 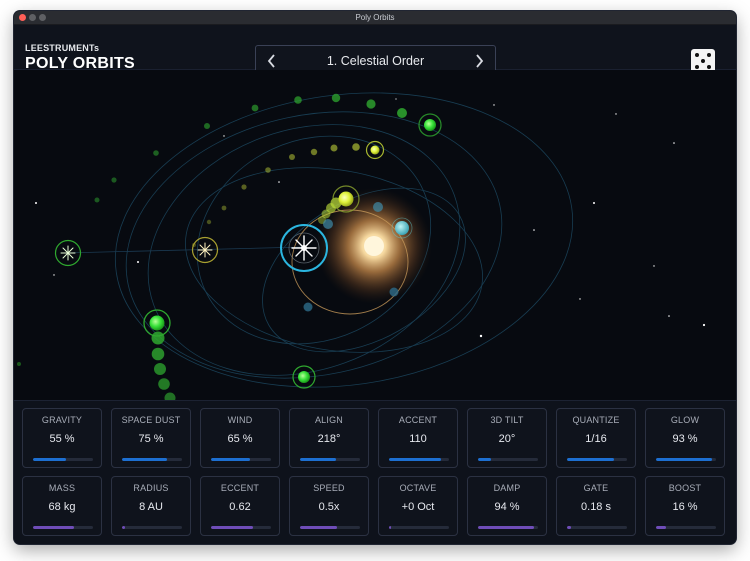 What do you see at coordinates (250, 148) in the screenshot?
I see `green-planet-trail` at bounding box center [250, 148].